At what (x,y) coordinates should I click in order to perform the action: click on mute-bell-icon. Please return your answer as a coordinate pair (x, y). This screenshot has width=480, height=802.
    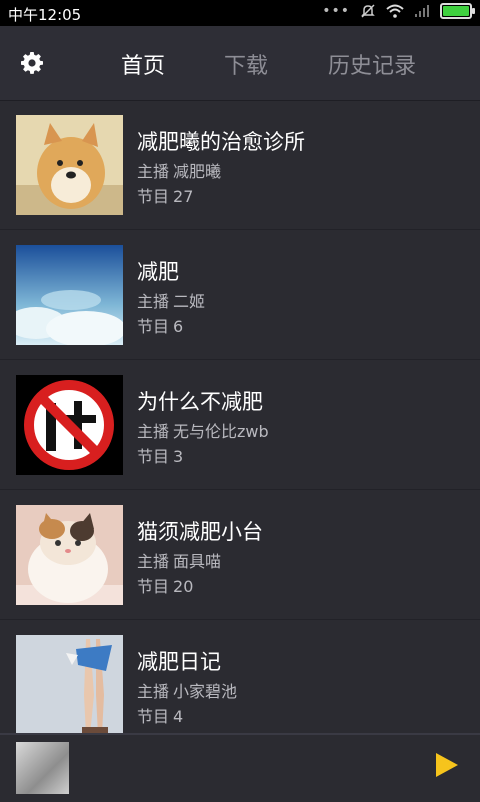
    Looking at the image, I should click on (368, 11).